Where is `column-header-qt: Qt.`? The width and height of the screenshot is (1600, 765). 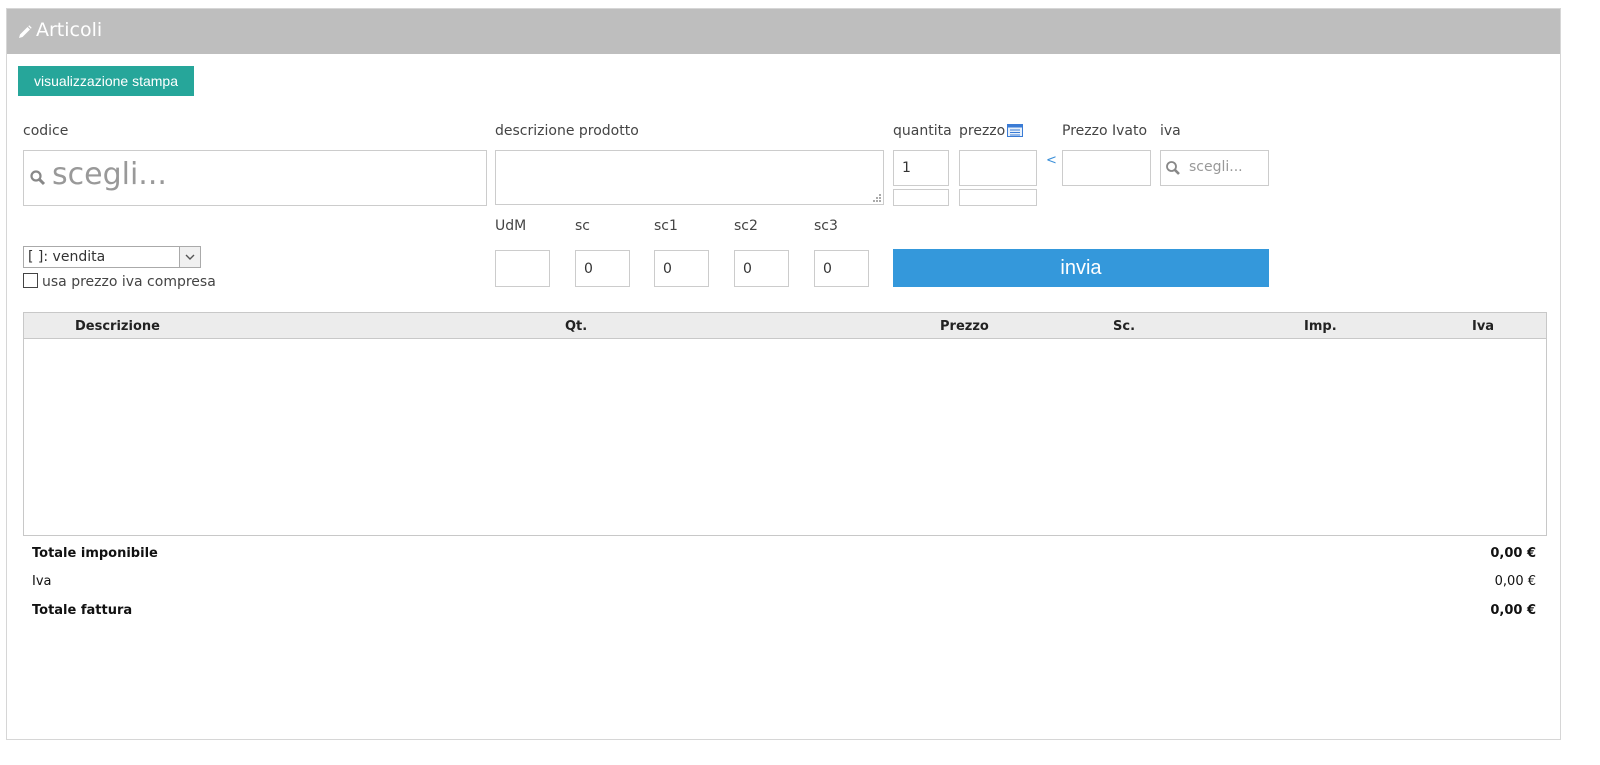
column-header-qt: Qt. is located at coordinates (576, 326).